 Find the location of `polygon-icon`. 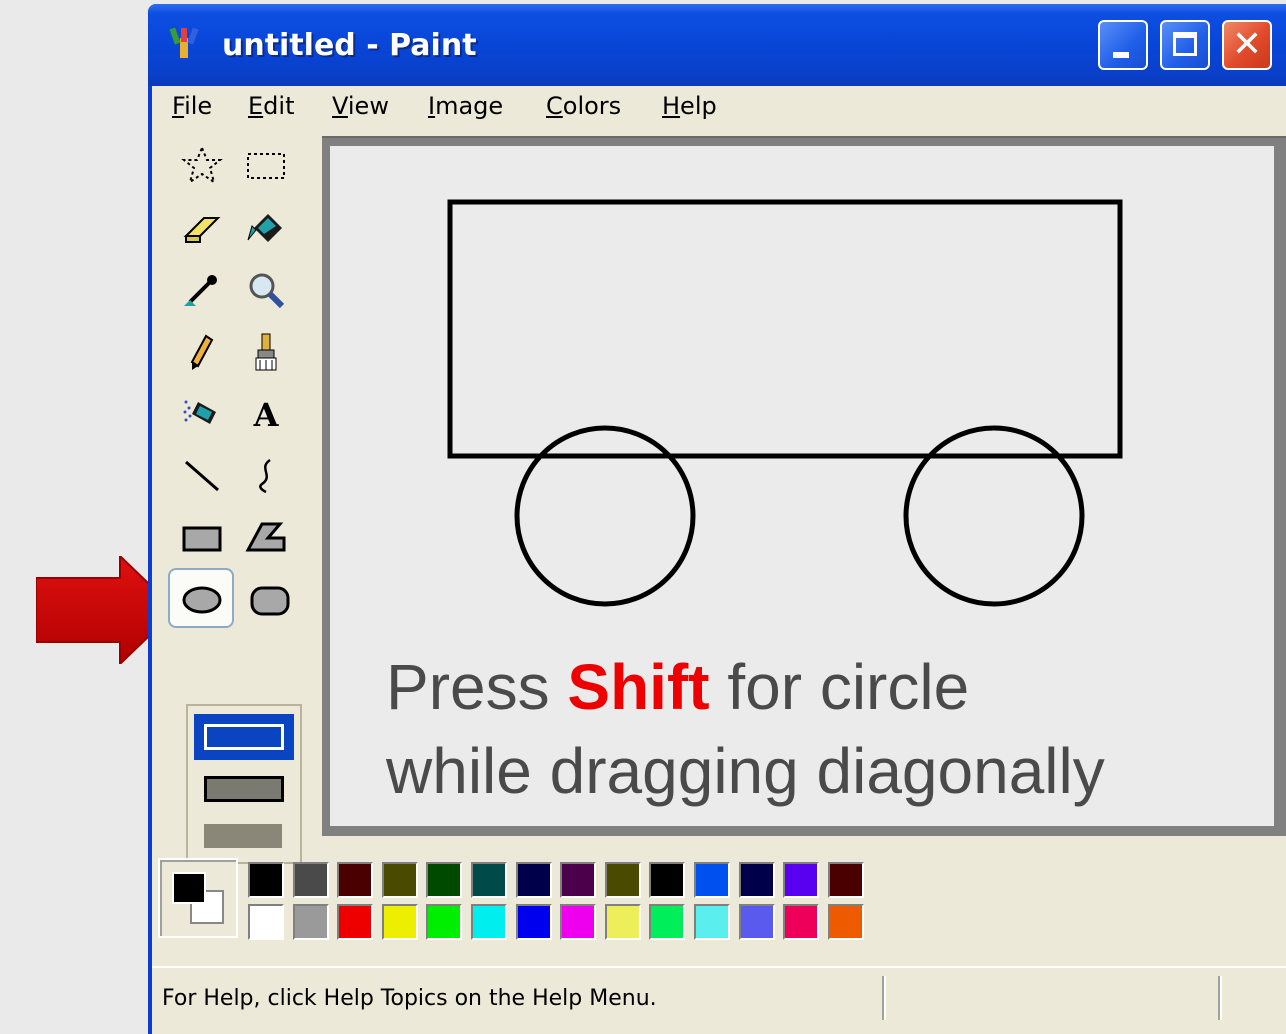

polygon-icon is located at coordinates (265, 537).